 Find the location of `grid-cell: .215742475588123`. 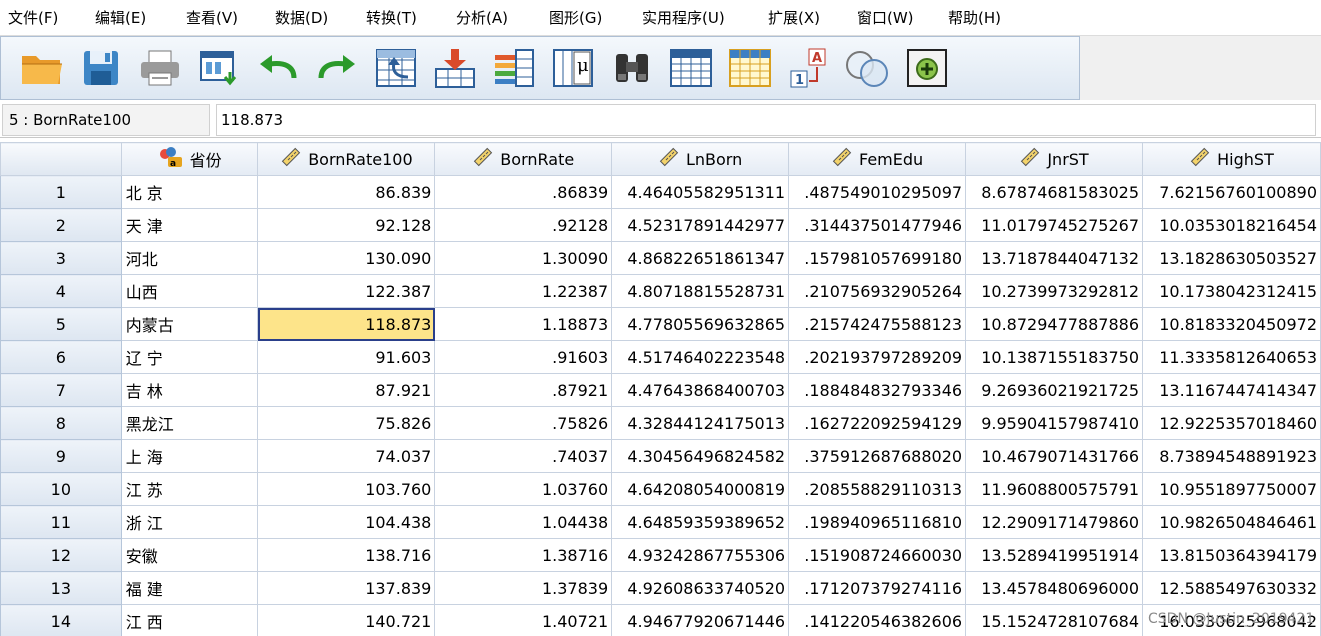

grid-cell: .215742475588123 is located at coordinates (877, 324).